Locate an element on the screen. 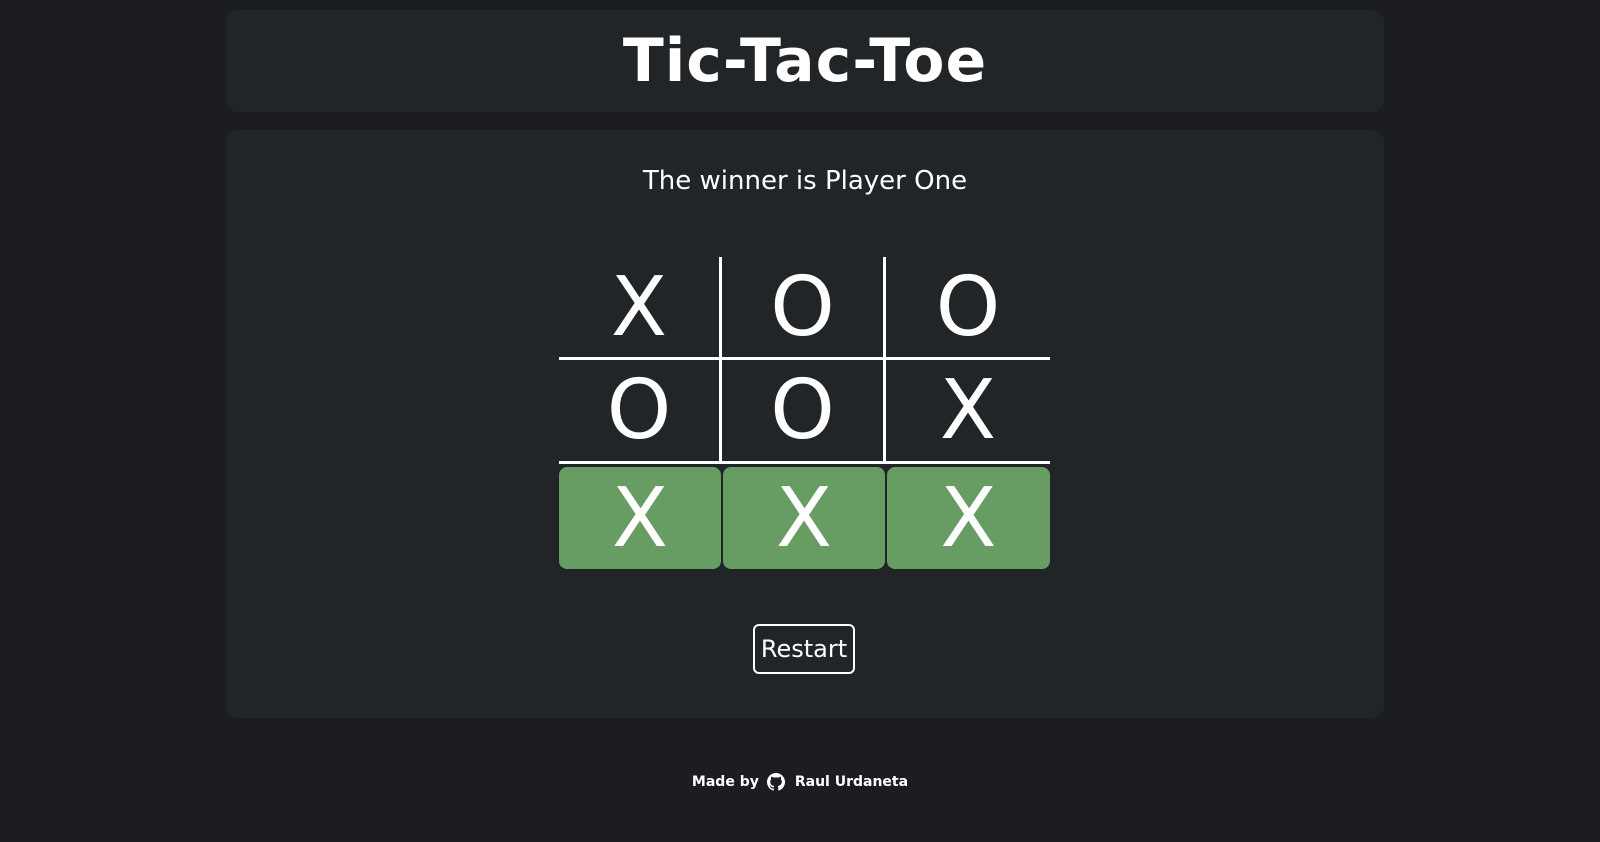  board-cell-1-1: O is located at coordinates (804, 412).